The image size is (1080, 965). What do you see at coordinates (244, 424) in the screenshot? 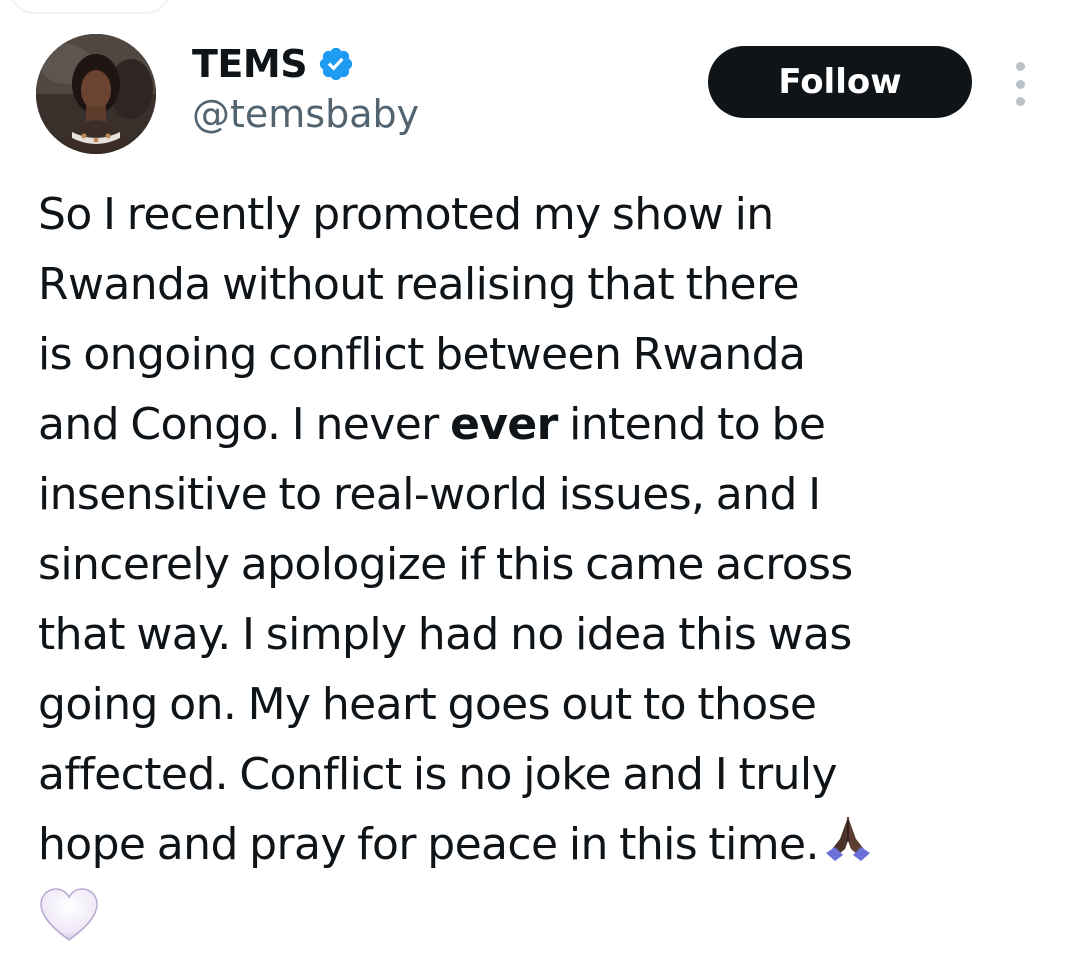
I see `tweet-text-segment: and Congo. I never` at bounding box center [244, 424].